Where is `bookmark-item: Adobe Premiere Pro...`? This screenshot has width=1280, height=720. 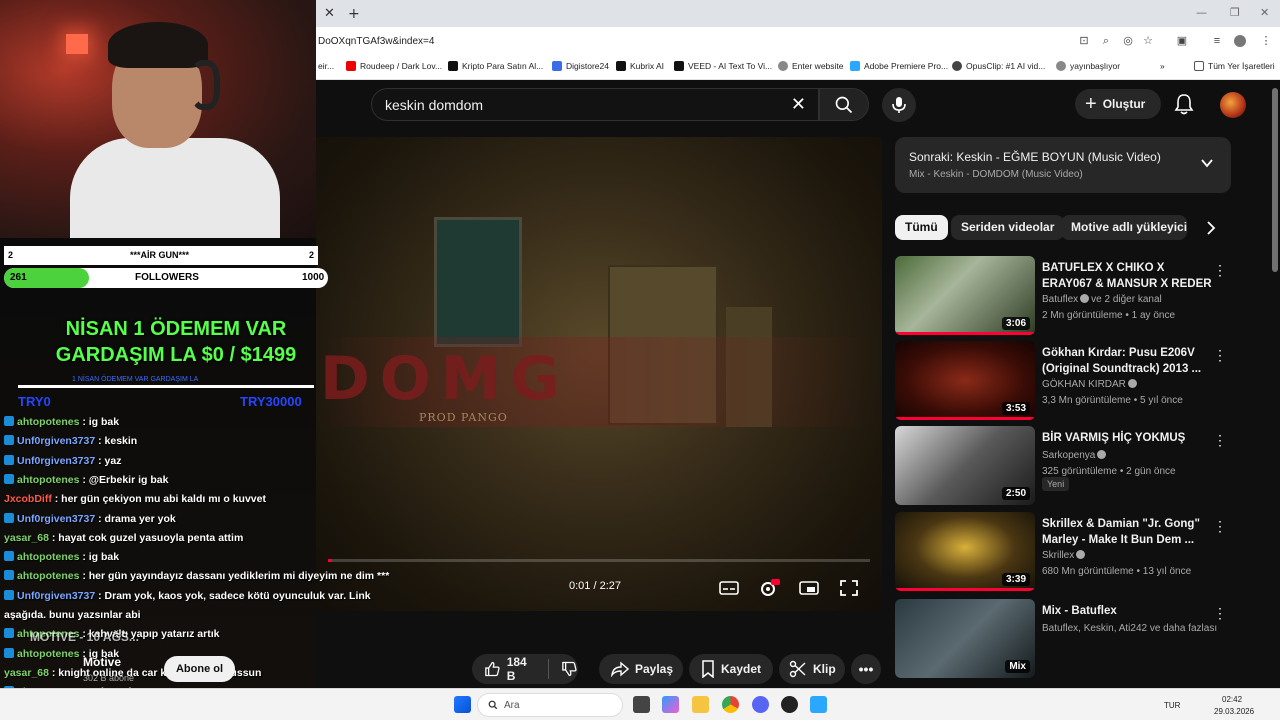 bookmark-item: Adobe Premiere Pro... is located at coordinates (899, 66).